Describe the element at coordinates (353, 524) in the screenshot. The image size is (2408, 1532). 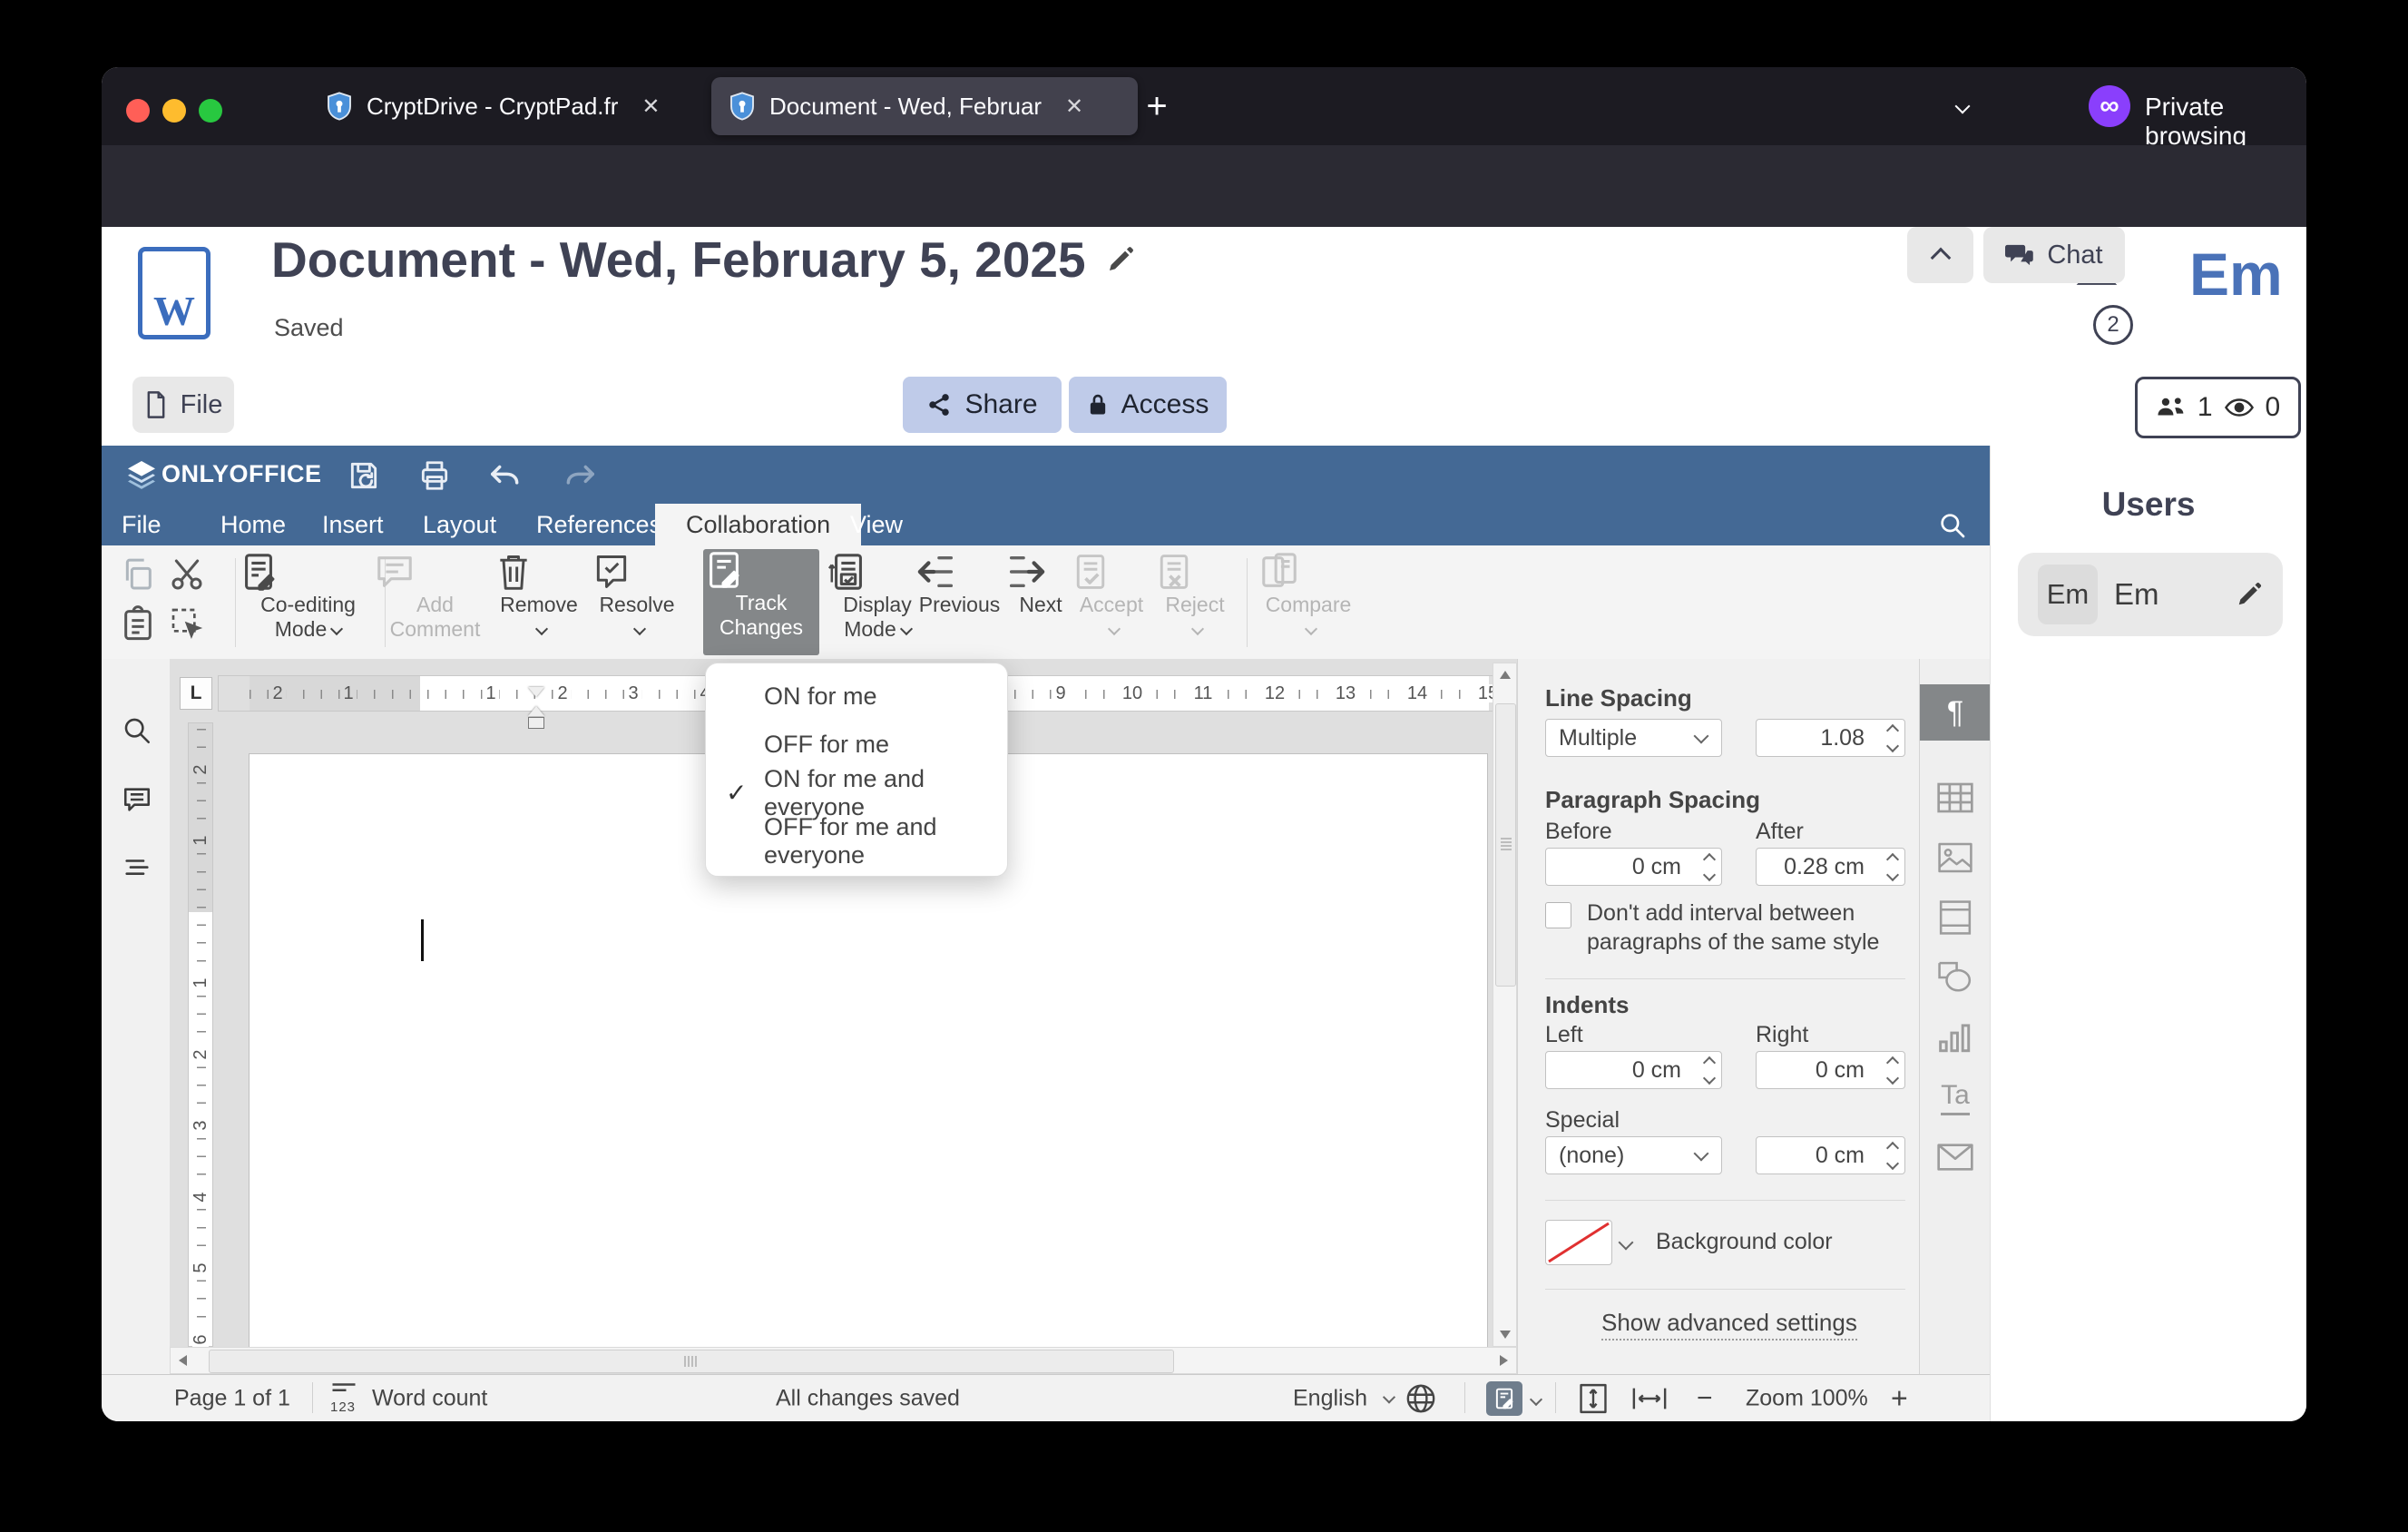
I see `menu-tab-insert: Insert` at that location.